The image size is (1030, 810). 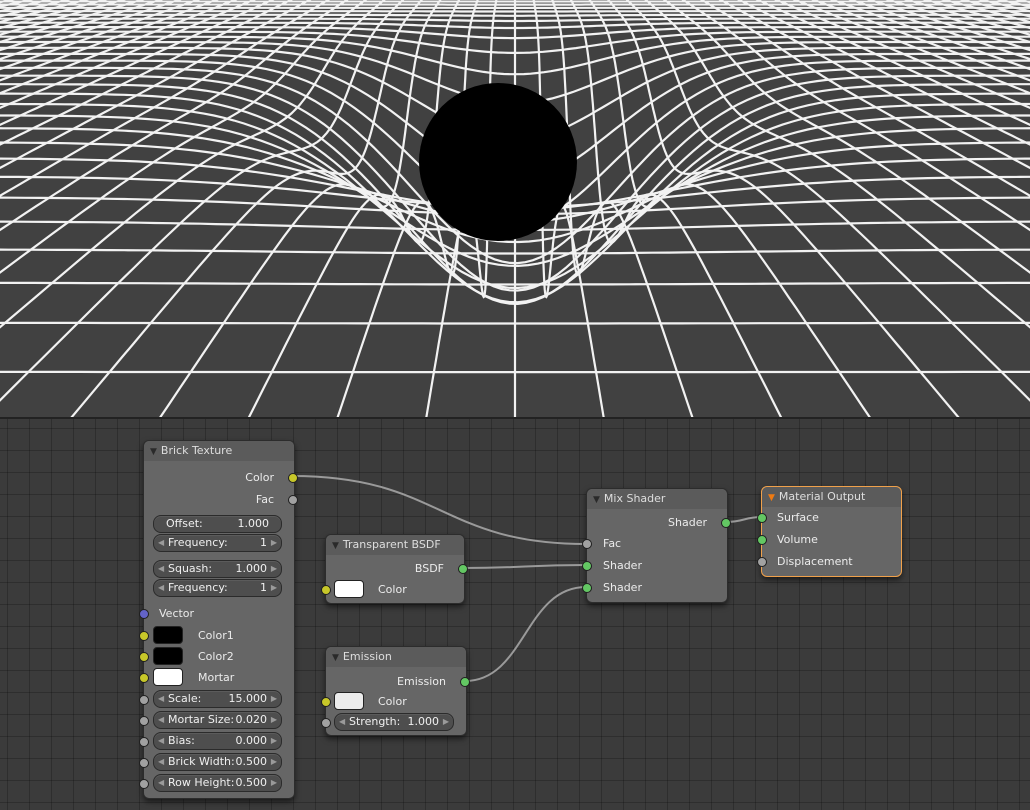 I want to click on color1-input-socket, so click(x=144, y=636).